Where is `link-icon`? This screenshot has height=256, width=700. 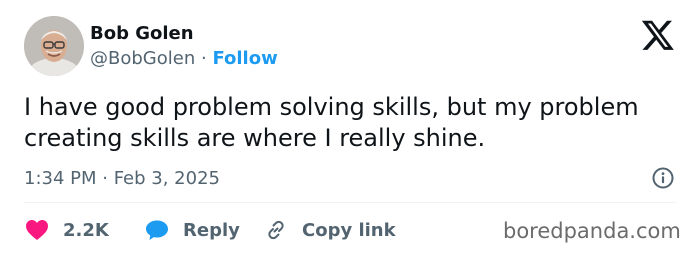
link-icon is located at coordinates (276, 230).